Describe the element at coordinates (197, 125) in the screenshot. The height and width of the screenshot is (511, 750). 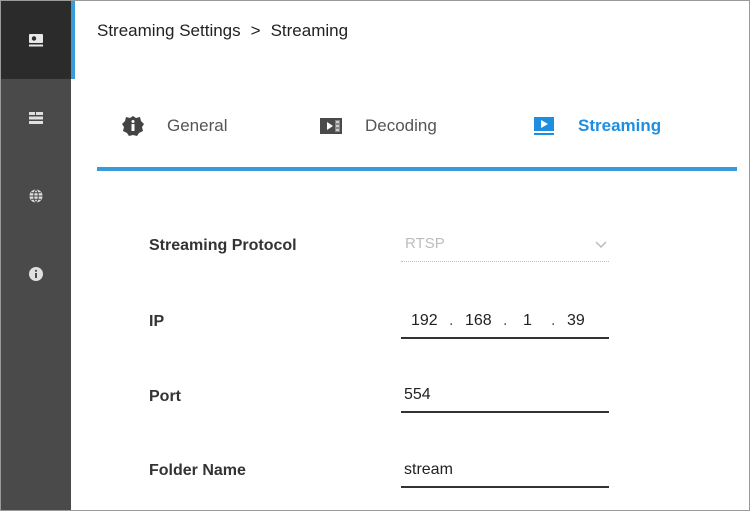
I see `tab-general-label: General` at that location.